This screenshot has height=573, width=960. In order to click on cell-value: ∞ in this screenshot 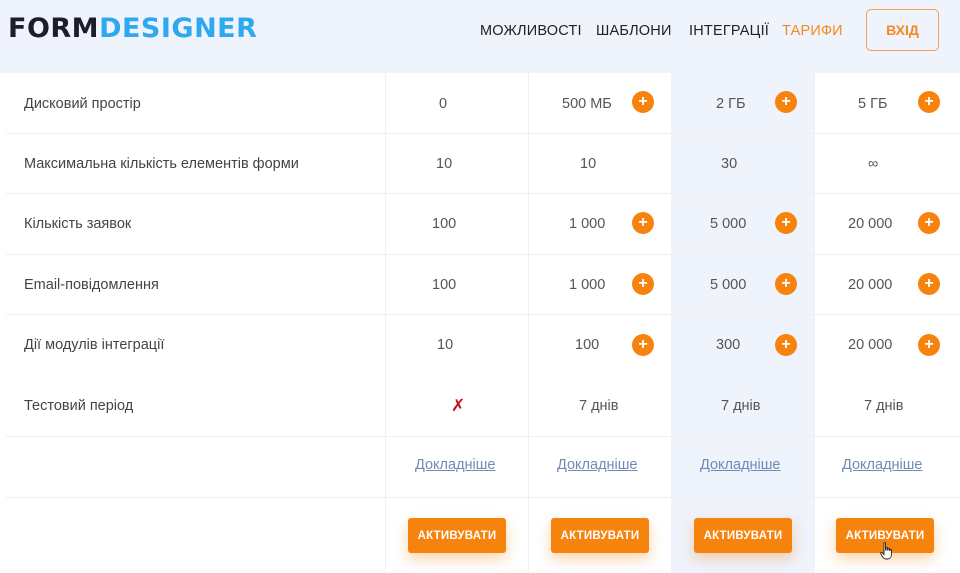, I will do `click(873, 163)`.